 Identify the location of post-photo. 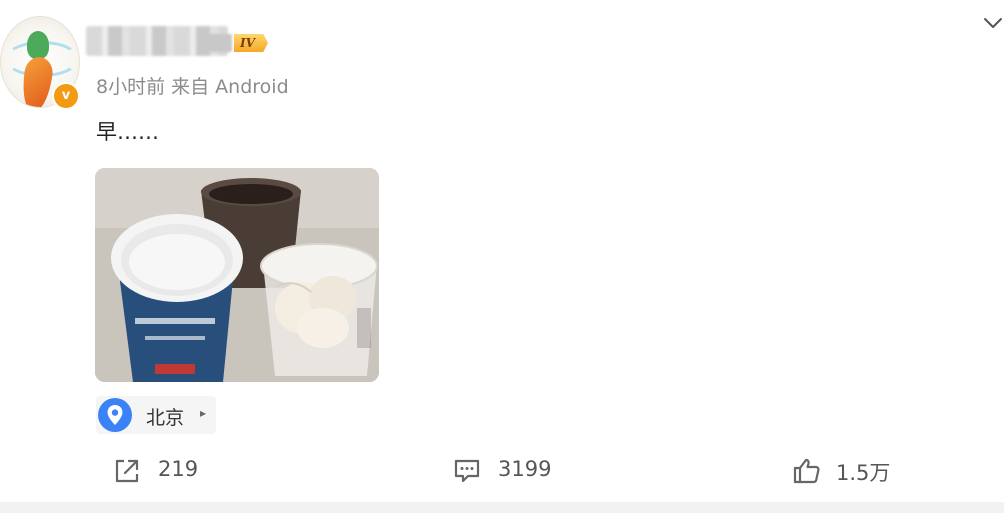
(237, 275).